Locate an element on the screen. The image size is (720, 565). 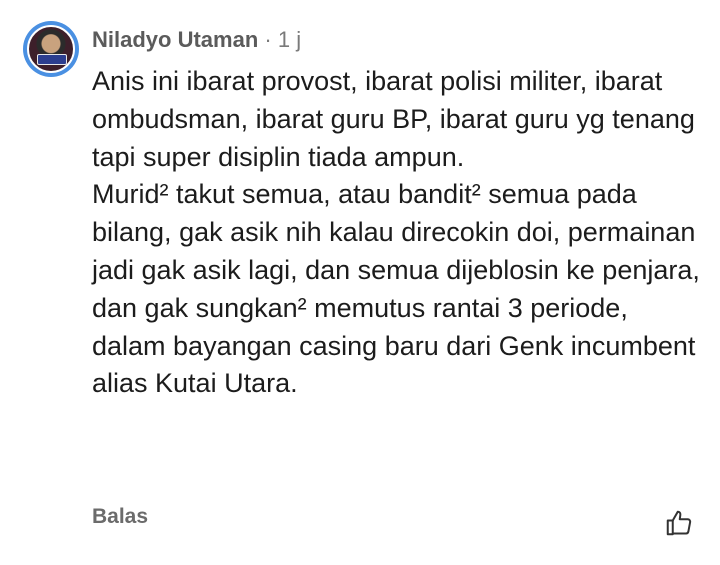
avatar-badge is located at coordinates (52, 59).